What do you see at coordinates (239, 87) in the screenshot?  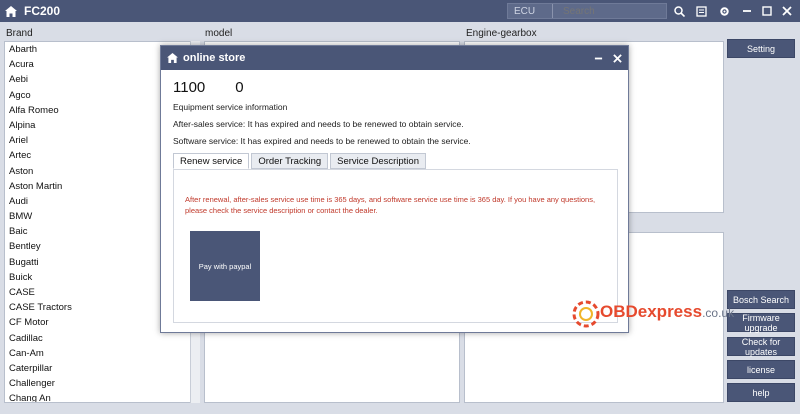 I see `device-id-suffix: 0` at bounding box center [239, 87].